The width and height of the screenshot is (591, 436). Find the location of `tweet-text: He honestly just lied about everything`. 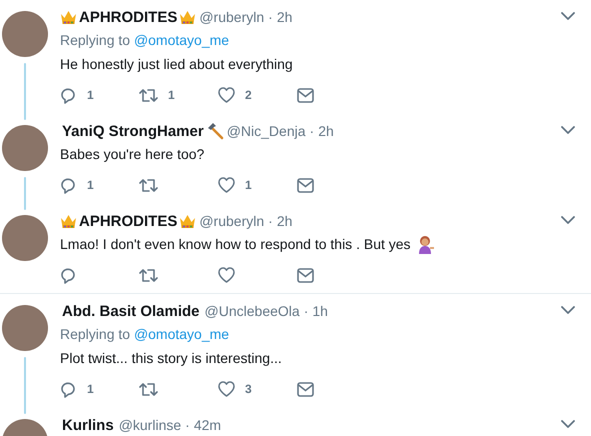

tweet-text: He honestly just lied about everything is located at coordinates (176, 64).